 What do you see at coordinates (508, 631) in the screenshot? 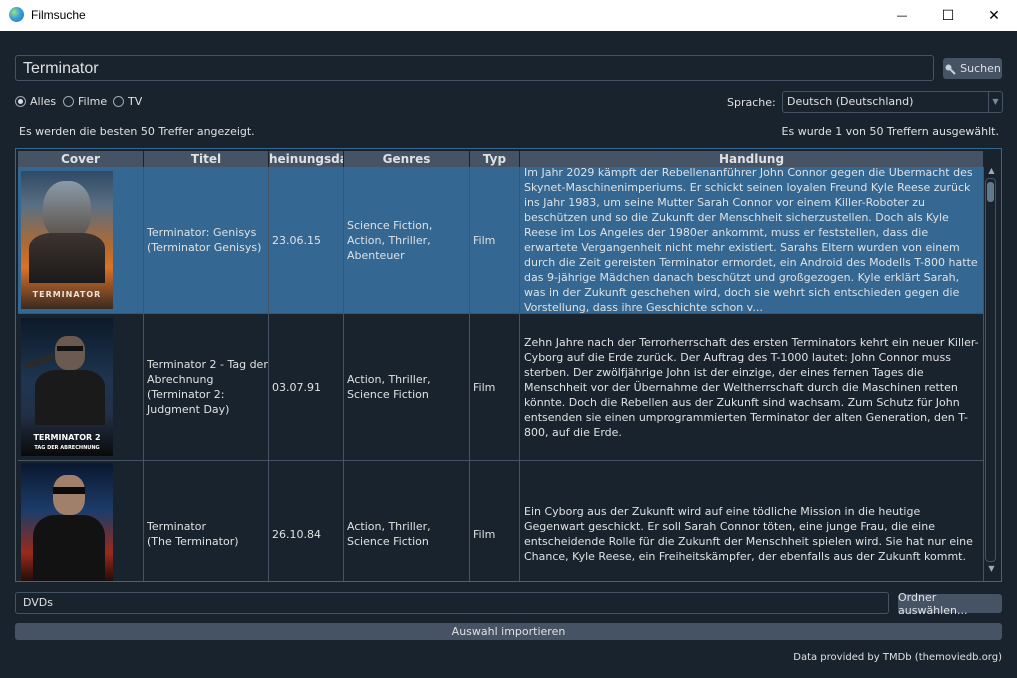
I see `import-button: Auswahl importieren` at bounding box center [508, 631].